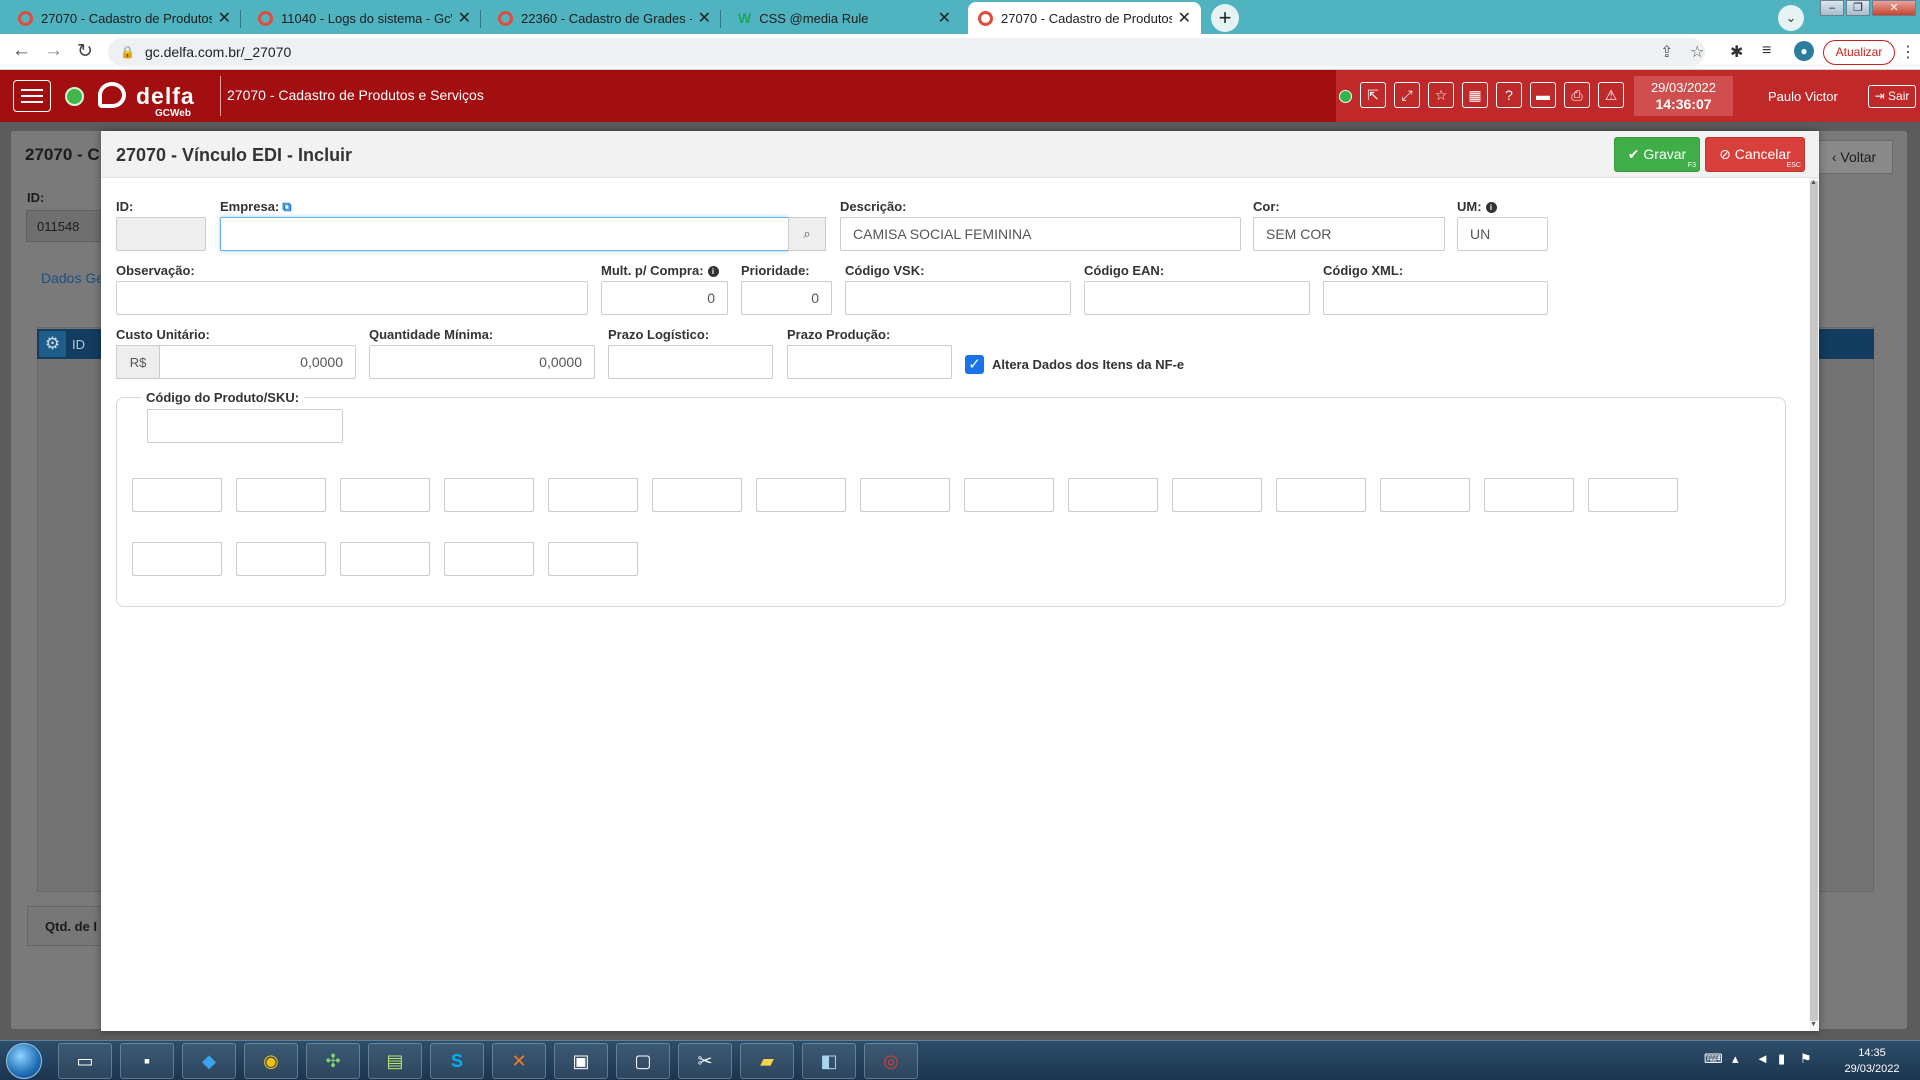 The width and height of the screenshot is (1920, 1080). I want to click on fullscreen-icon: ⤢, so click(1407, 95).